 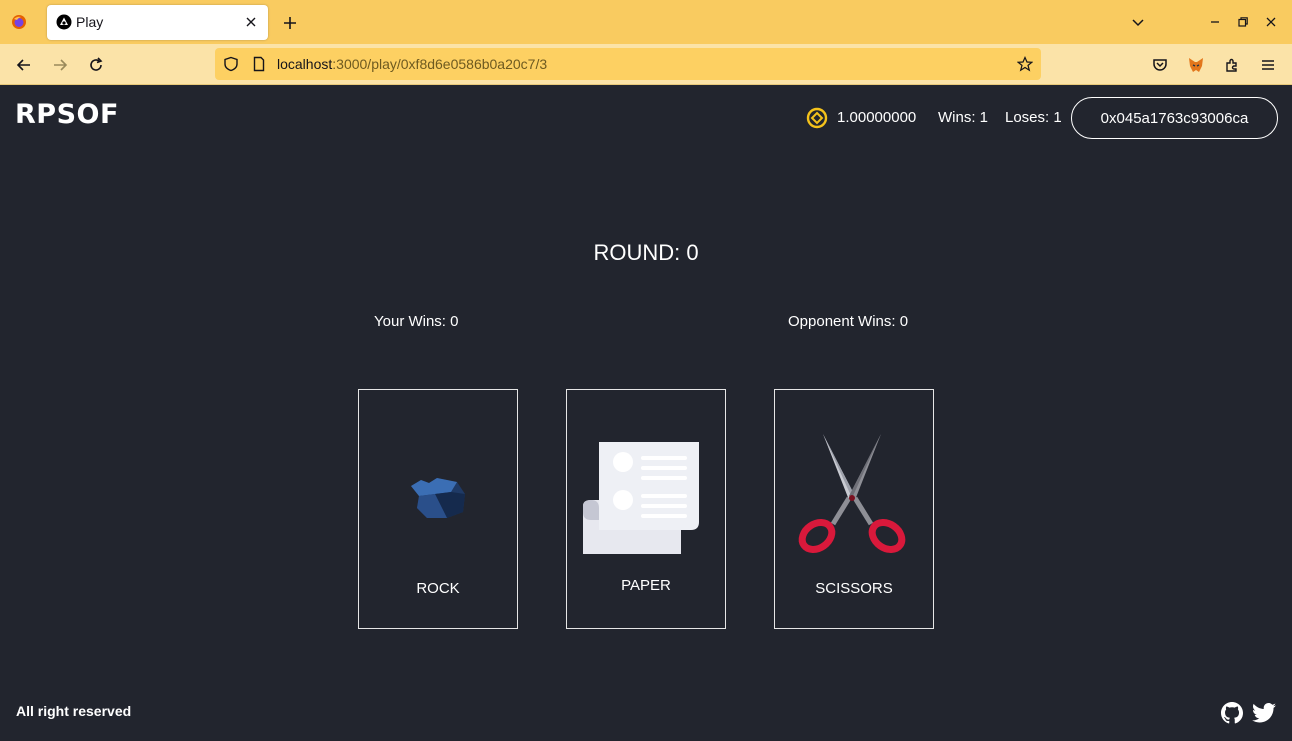 What do you see at coordinates (646, 585) in the screenshot?
I see `paper-label: PAPER` at bounding box center [646, 585].